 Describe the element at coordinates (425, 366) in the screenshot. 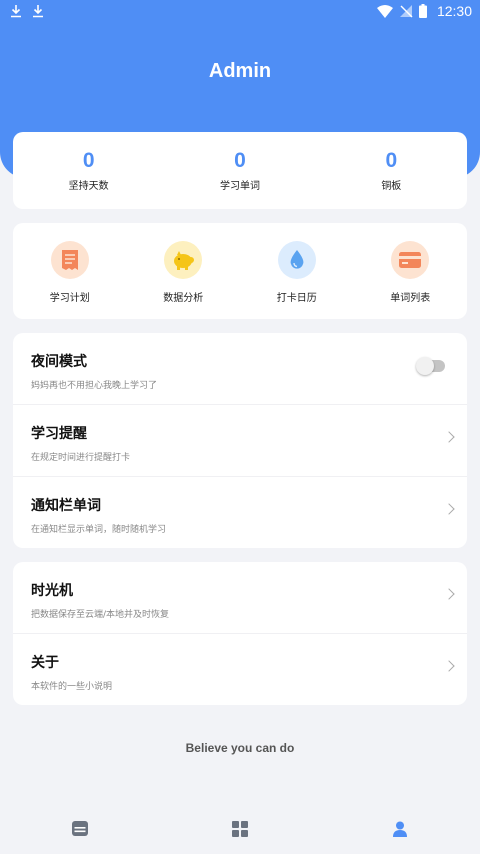

I see `toggle-knob` at that location.